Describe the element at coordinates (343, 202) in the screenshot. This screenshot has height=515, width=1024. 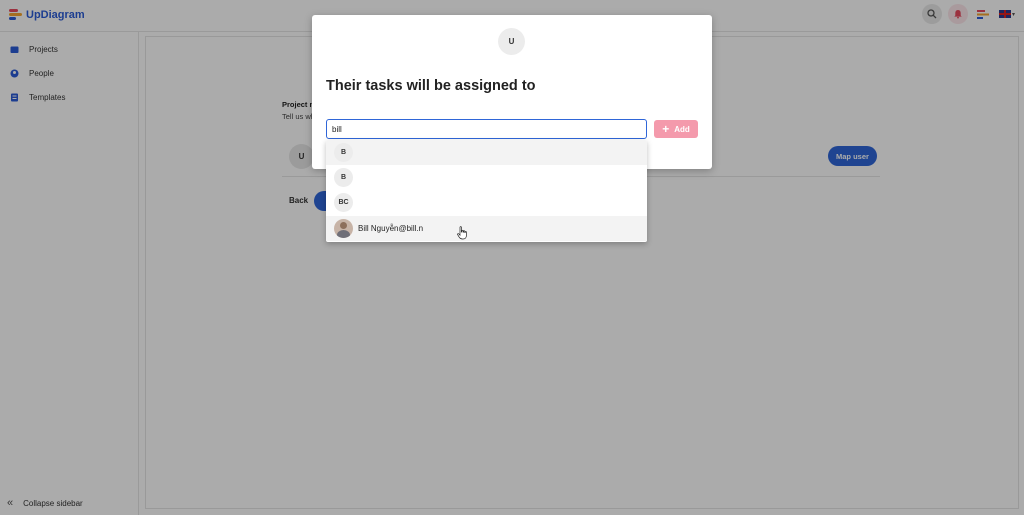
I see `avatar: BC` at that location.